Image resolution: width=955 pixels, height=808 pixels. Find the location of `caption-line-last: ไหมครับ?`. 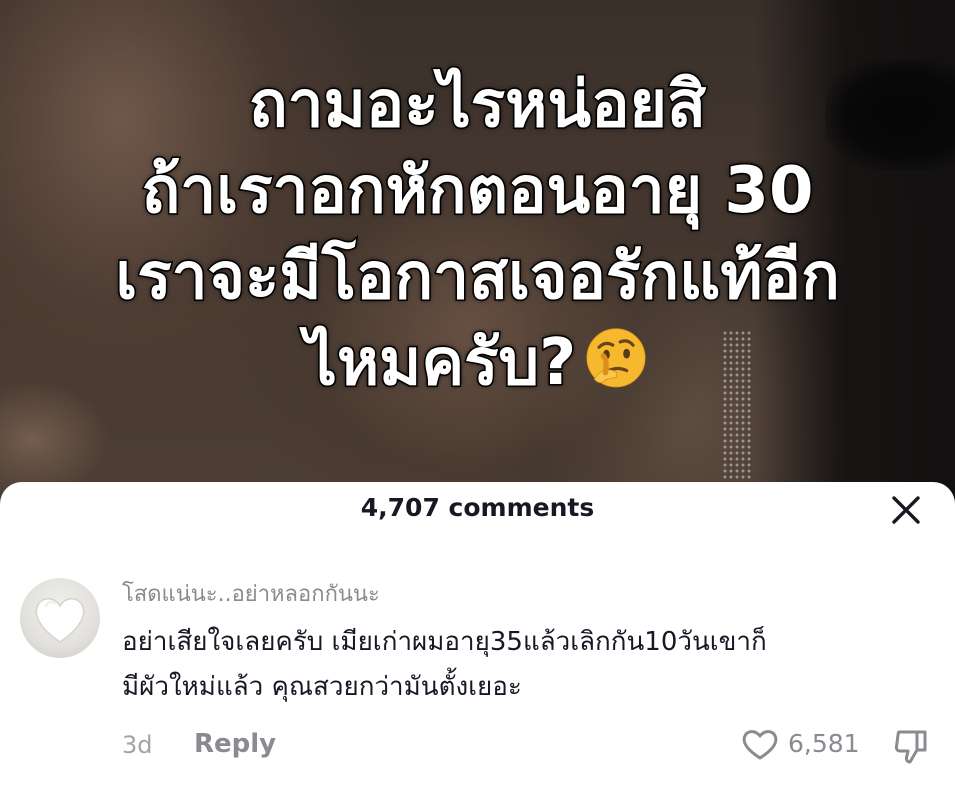

caption-line-last: ไหมครับ? is located at coordinates (477, 363).